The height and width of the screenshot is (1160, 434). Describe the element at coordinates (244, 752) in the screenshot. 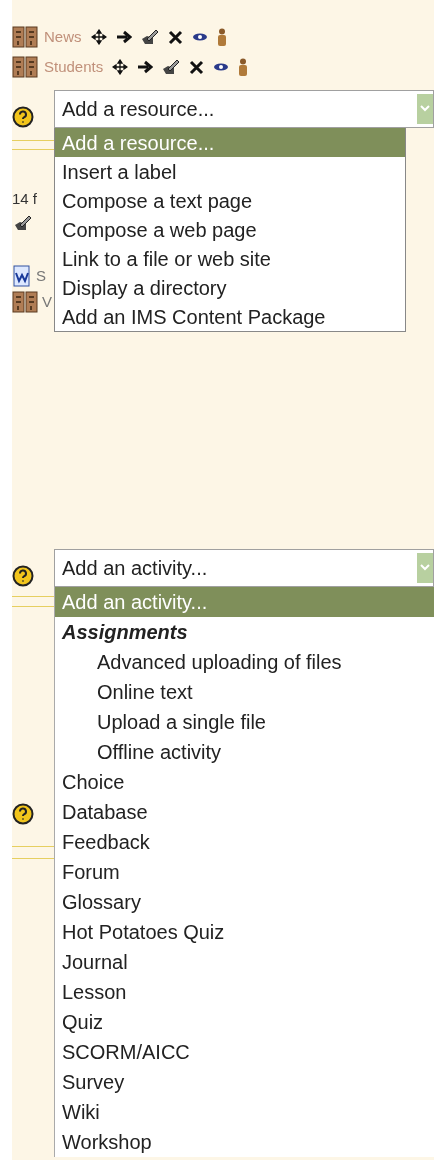

I see `dropdown-option: Offline activity` at that location.